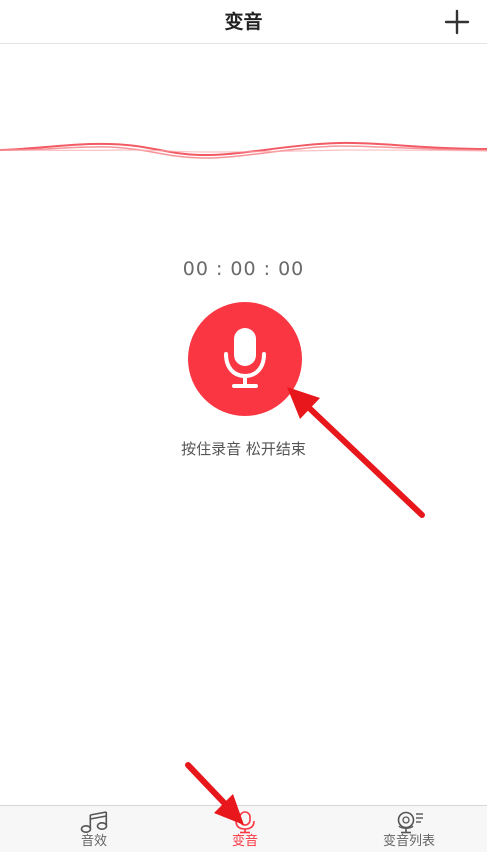 Image resolution: width=487 pixels, height=853 pixels. I want to click on tab-label: 变音, so click(244, 841).